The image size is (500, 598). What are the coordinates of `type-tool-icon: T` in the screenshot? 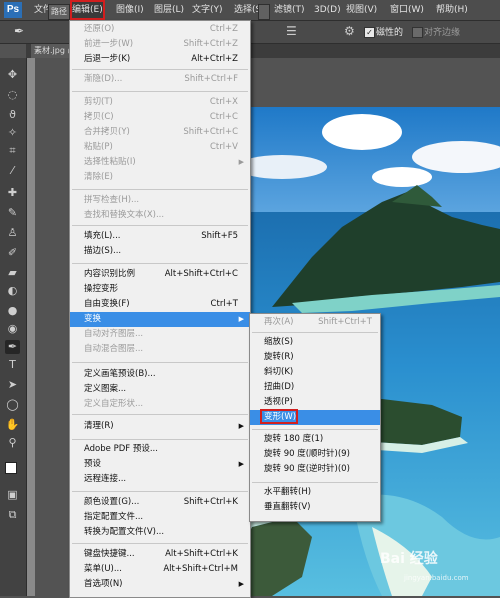 It's located at (12, 365).